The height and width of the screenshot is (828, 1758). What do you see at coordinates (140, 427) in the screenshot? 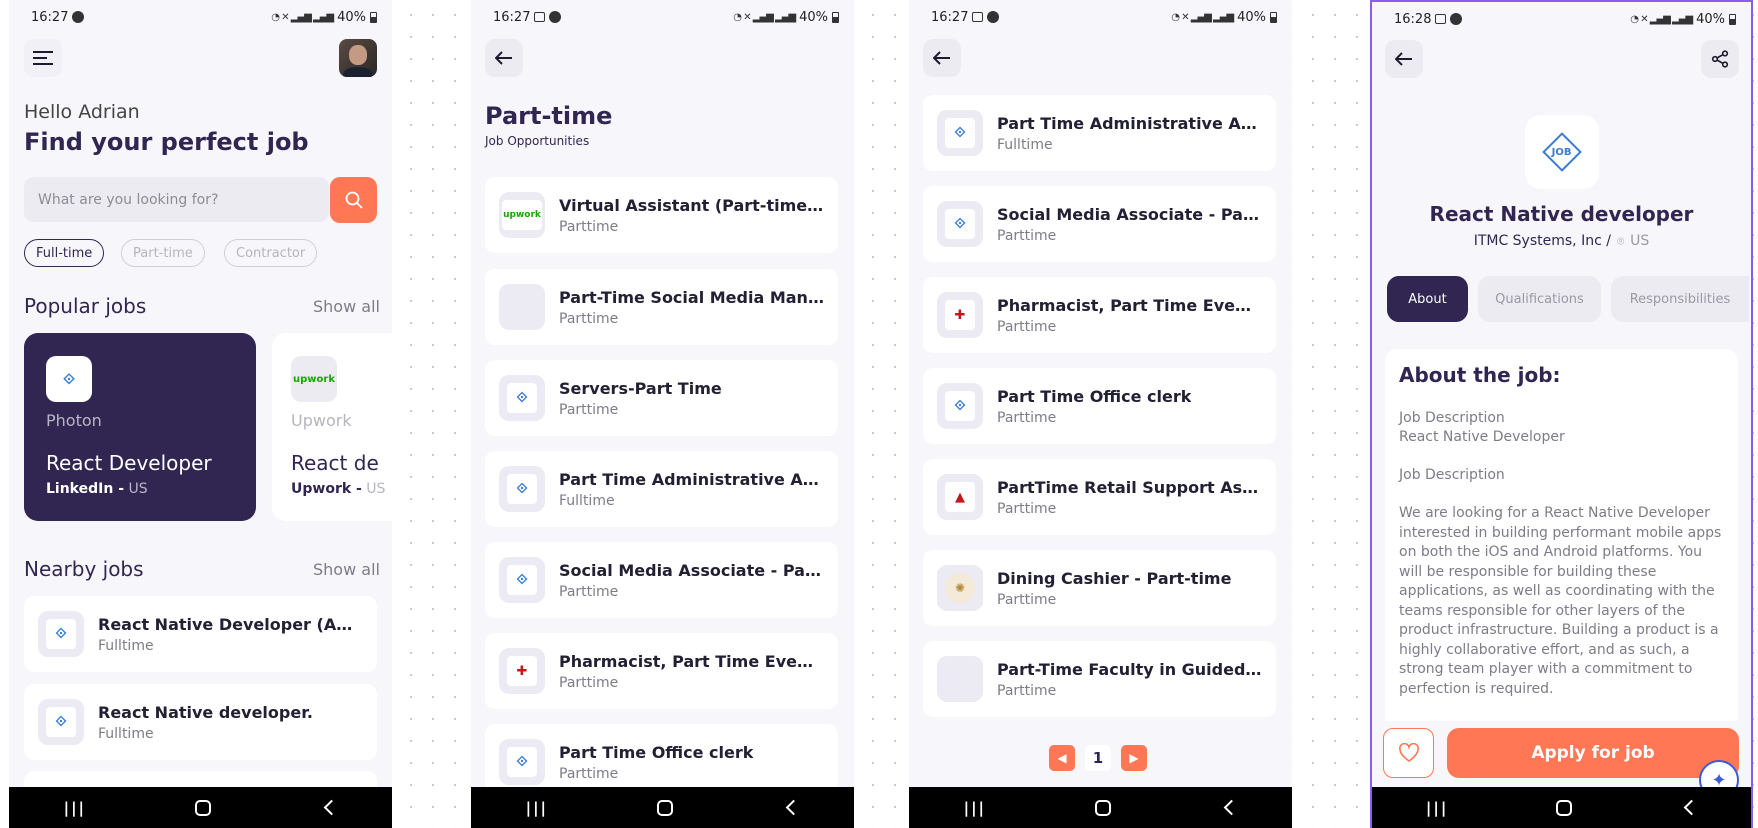
I see `popular-job-card: ⟐ Photon React Developer LinkedIn - US` at bounding box center [140, 427].